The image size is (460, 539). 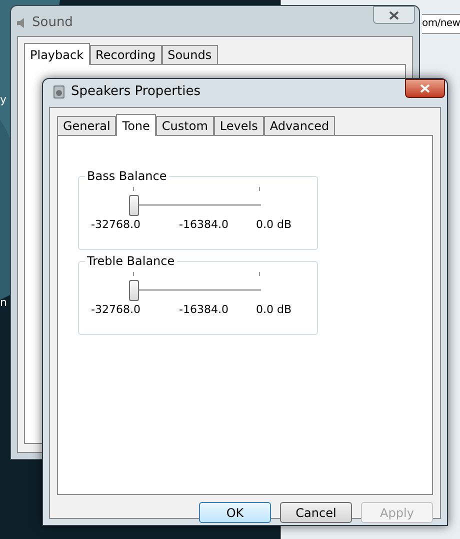 What do you see at coordinates (52, 23) in the screenshot?
I see `window-title: Sound` at bounding box center [52, 23].